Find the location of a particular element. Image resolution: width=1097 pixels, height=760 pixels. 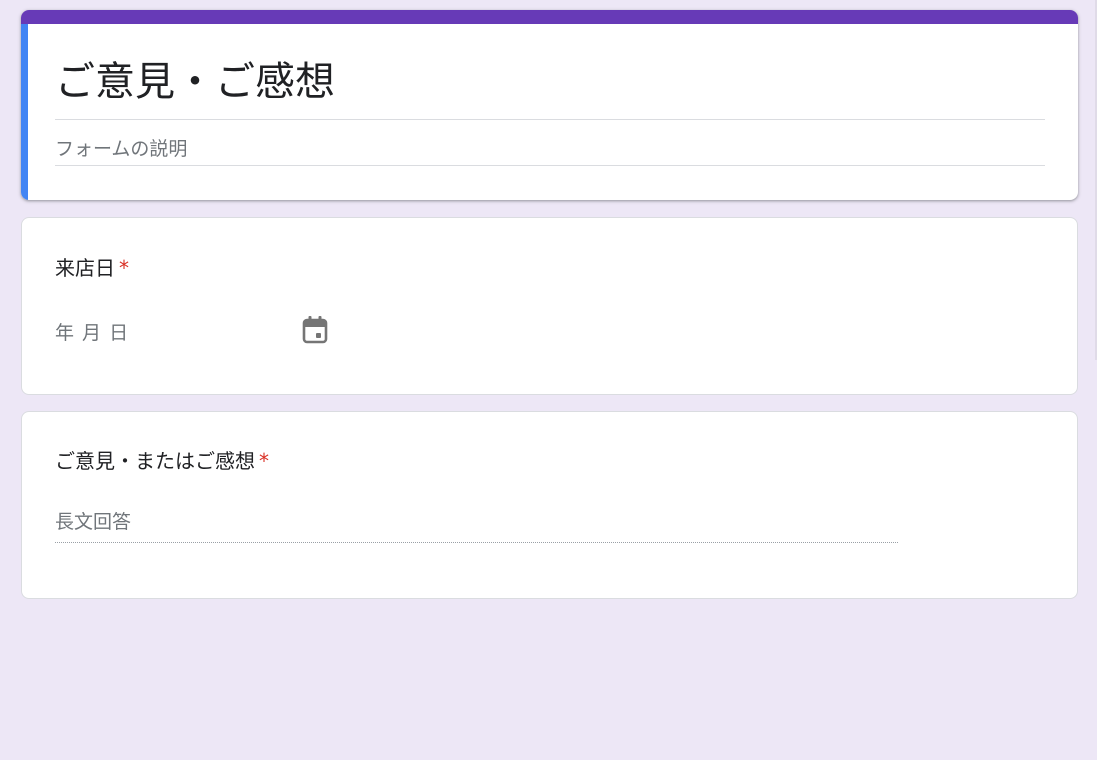

form-description-field: フォームの説明 is located at coordinates (550, 151).